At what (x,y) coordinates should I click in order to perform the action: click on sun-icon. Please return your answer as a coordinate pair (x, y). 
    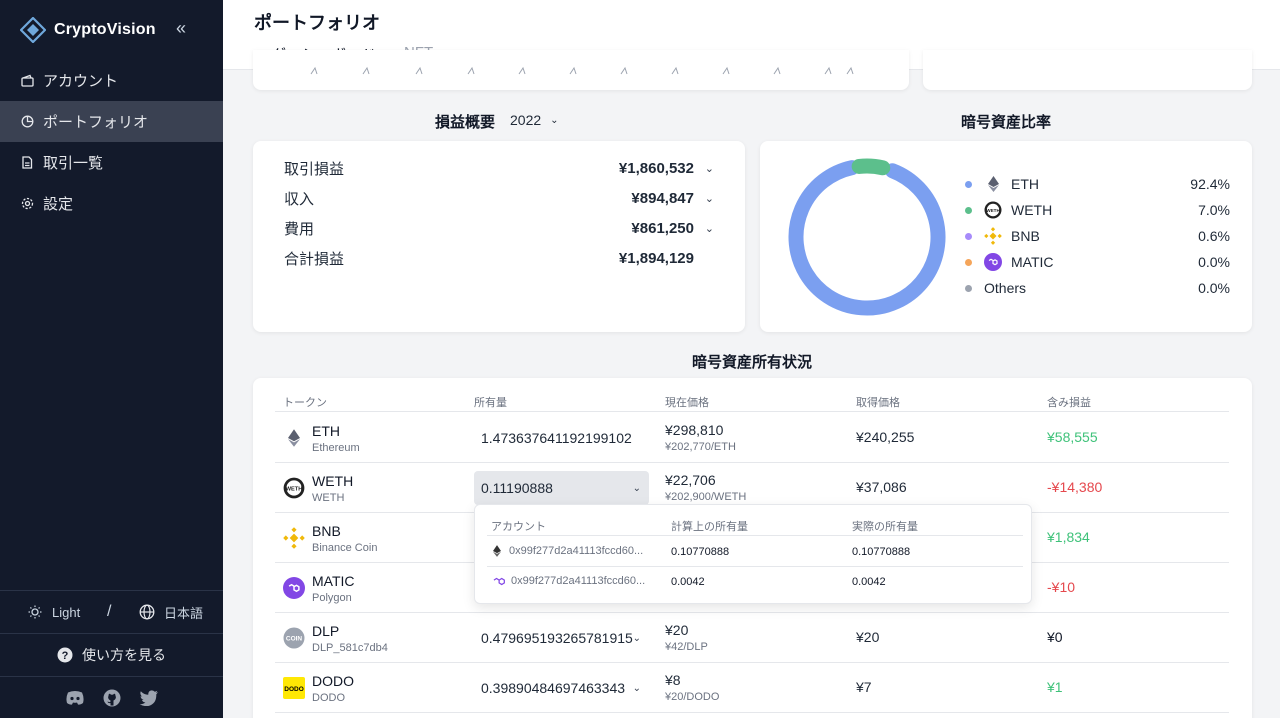
    Looking at the image, I should click on (35, 612).